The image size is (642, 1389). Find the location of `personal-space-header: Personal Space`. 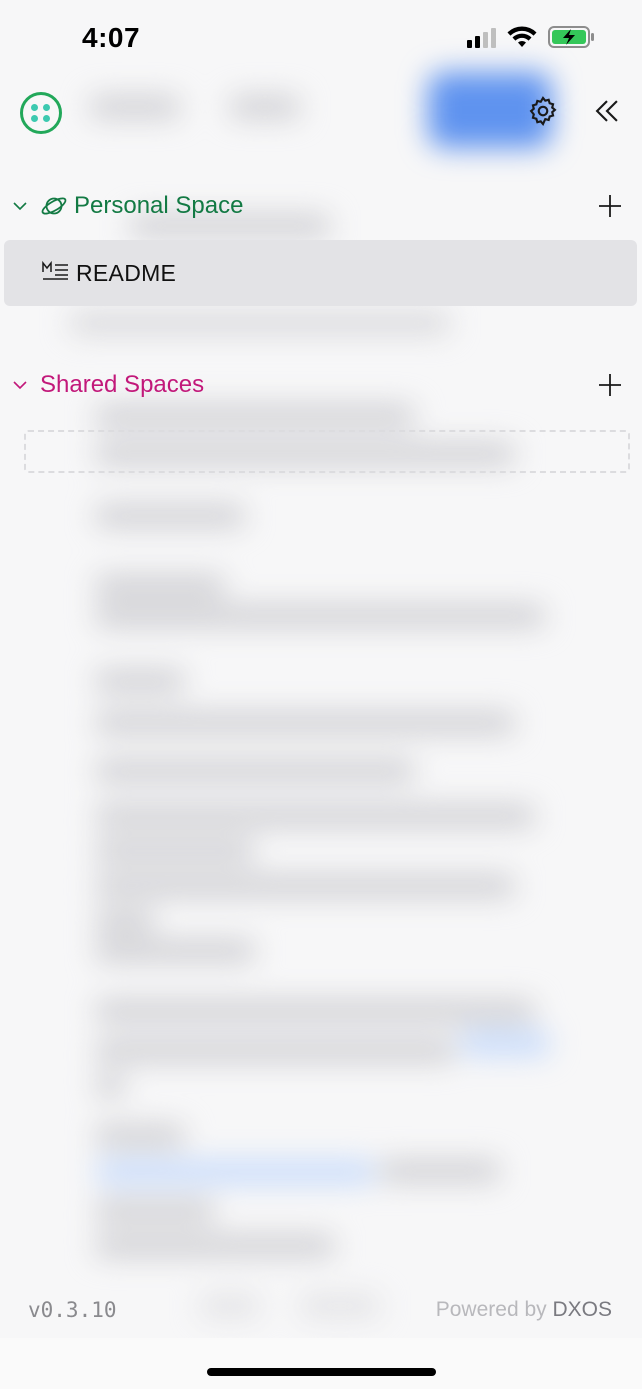

personal-space-header: Personal Space is located at coordinates (321, 206).